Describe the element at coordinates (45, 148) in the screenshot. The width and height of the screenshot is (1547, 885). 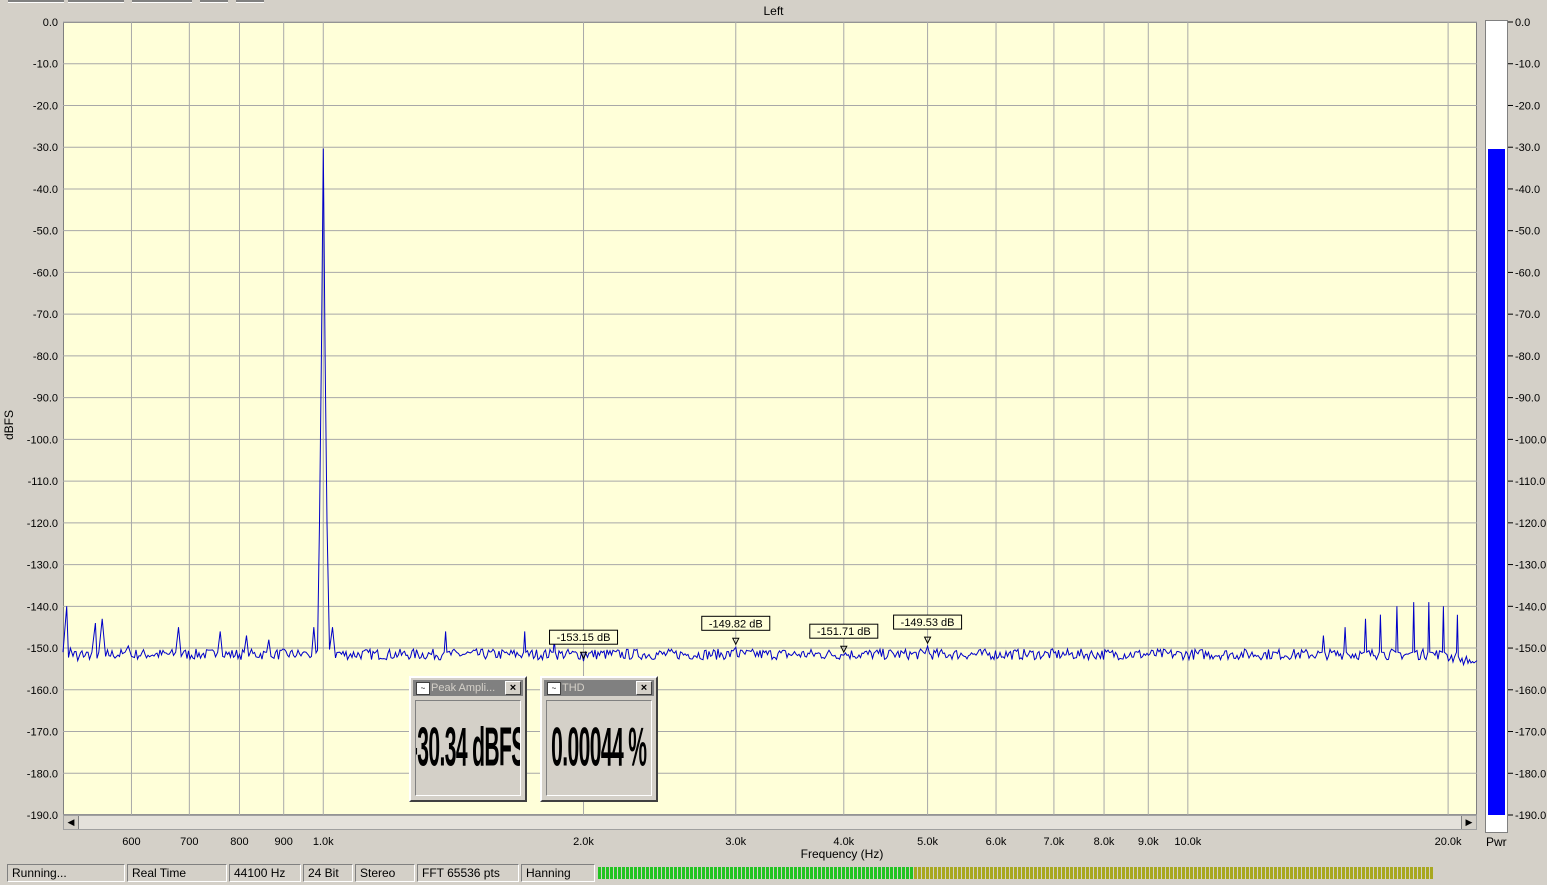
I see `y-tick-label: -30.0` at that location.